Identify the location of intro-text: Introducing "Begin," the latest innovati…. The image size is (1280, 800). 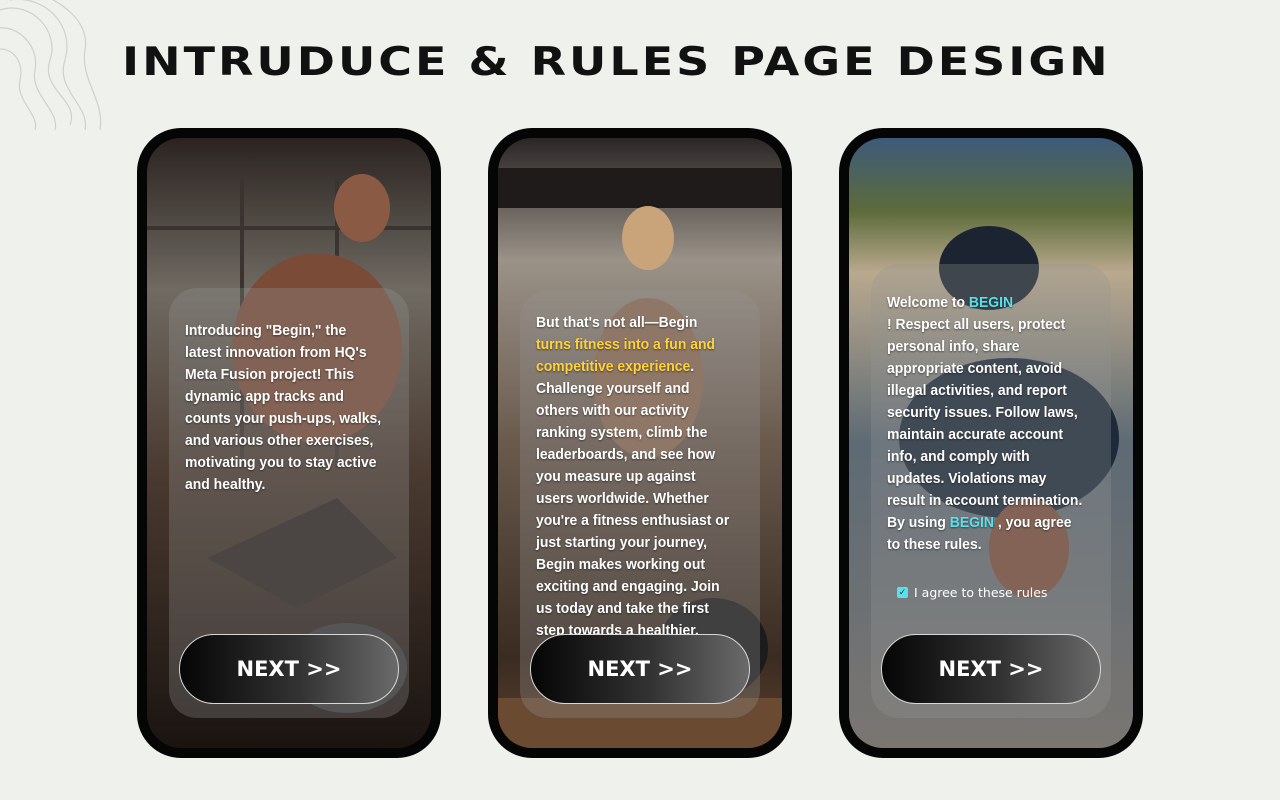
(284, 408).